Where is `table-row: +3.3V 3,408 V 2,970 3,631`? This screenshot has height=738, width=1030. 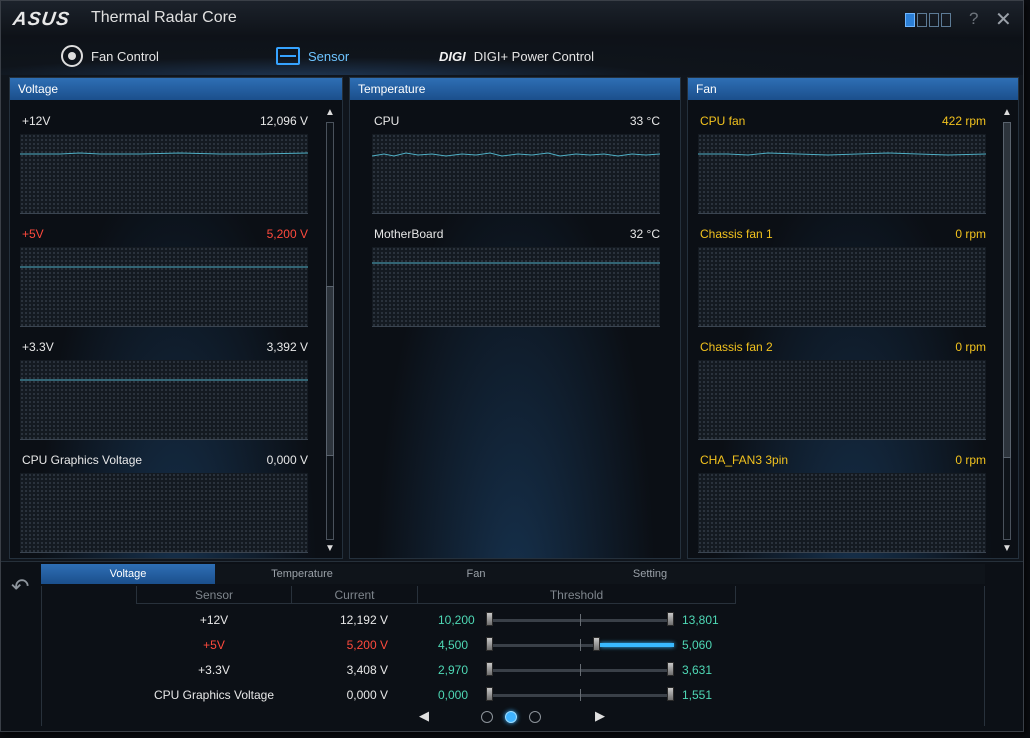
table-row: +3.3V 3,408 V 2,970 3,631 is located at coordinates (514, 670).